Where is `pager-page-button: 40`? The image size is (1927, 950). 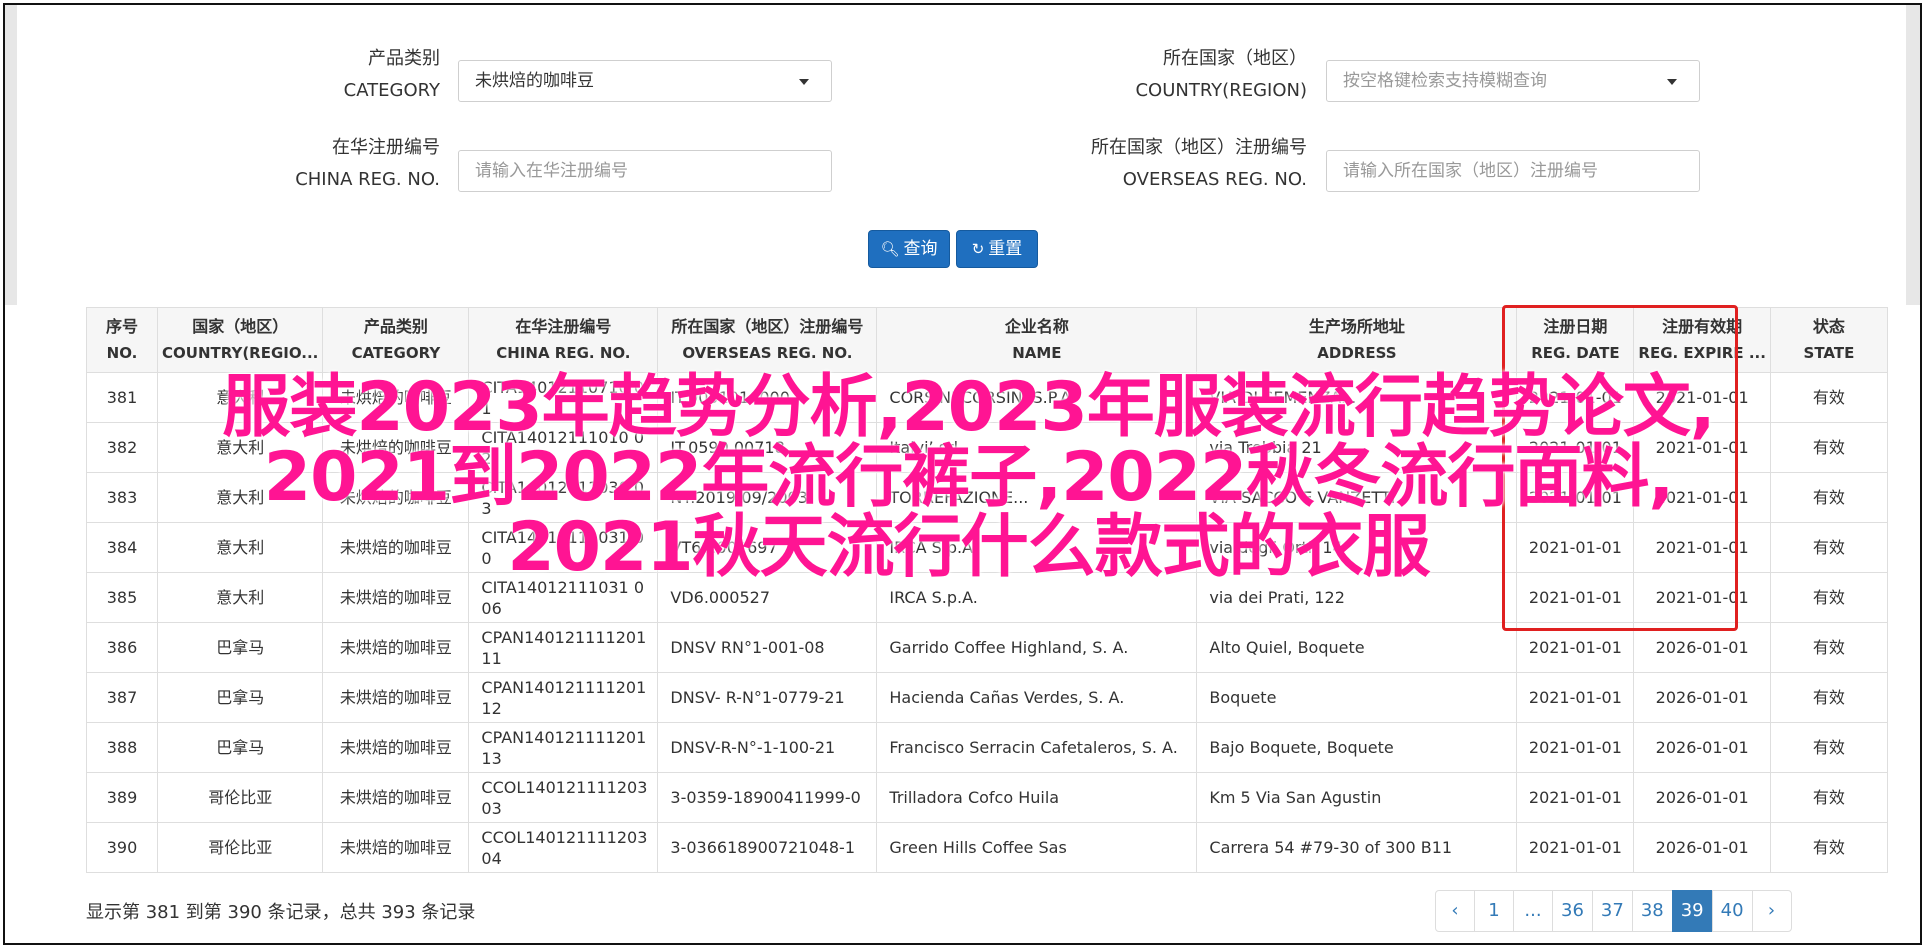 pager-page-button: 40 is located at coordinates (1732, 911).